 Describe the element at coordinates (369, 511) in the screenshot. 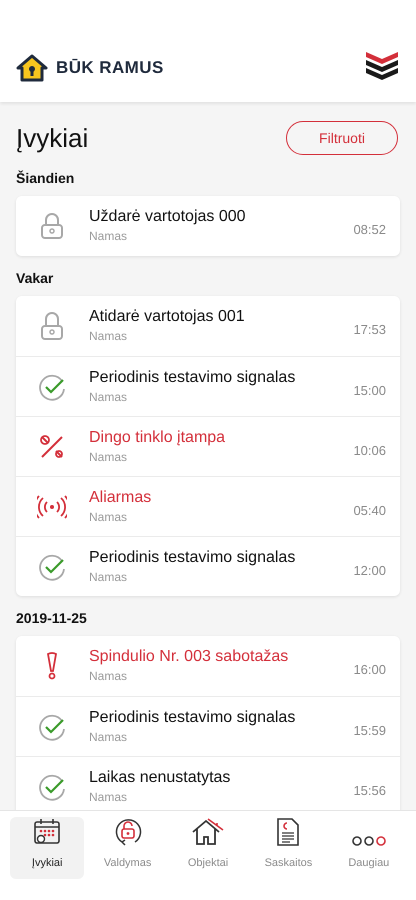

I see `event-time: 05:40` at that location.